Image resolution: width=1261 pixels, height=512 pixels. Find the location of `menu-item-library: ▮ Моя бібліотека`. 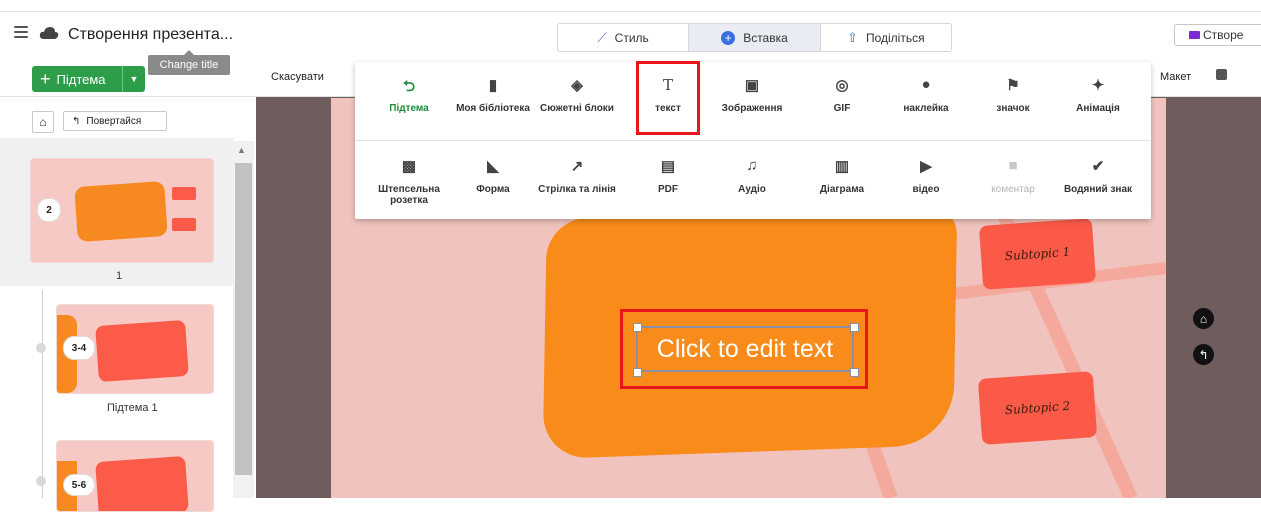

menu-item-library: ▮ Моя бібліотека is located at coordinates (493, 95).